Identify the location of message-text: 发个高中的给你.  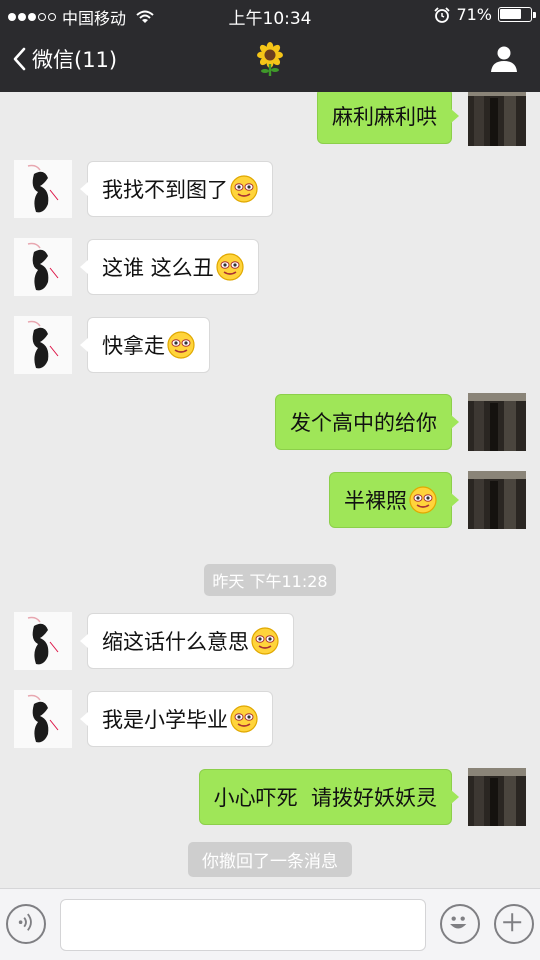
(363, 423).